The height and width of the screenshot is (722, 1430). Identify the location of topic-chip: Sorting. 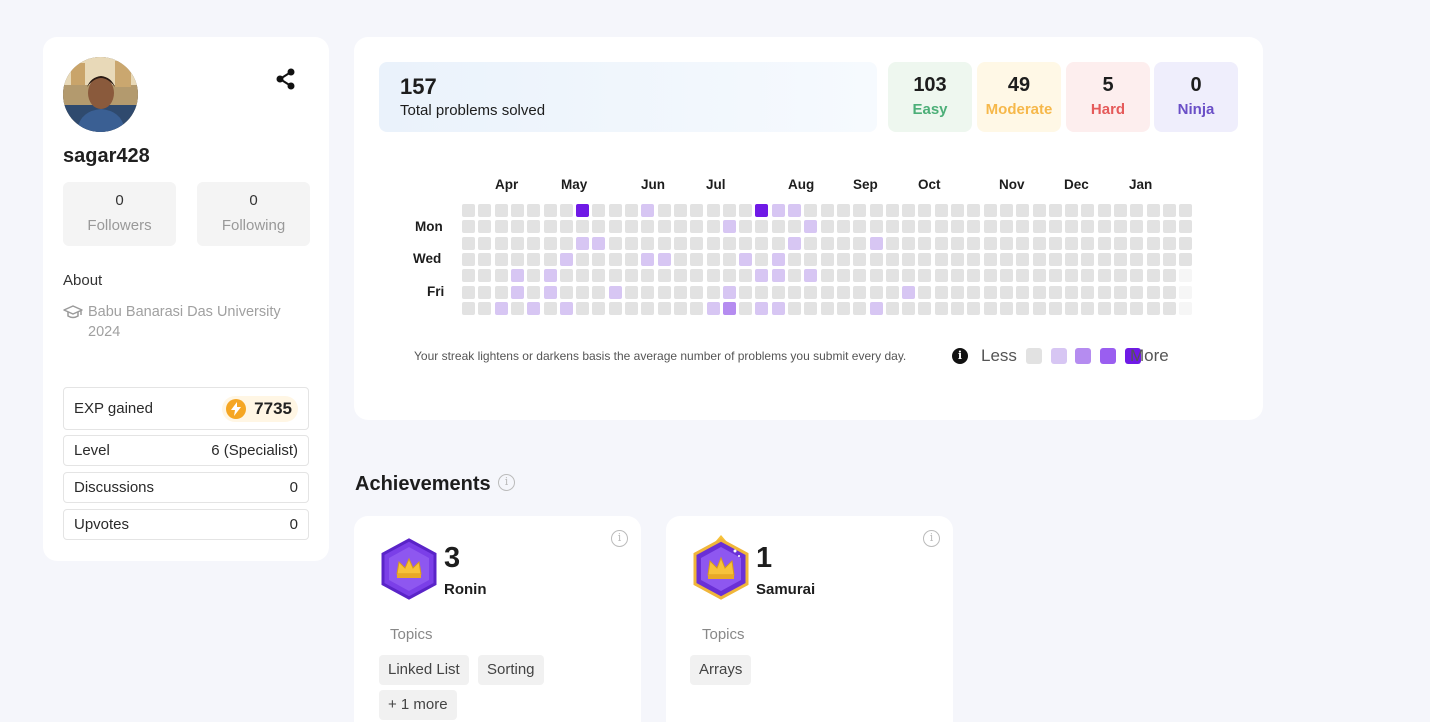
(511, 670).